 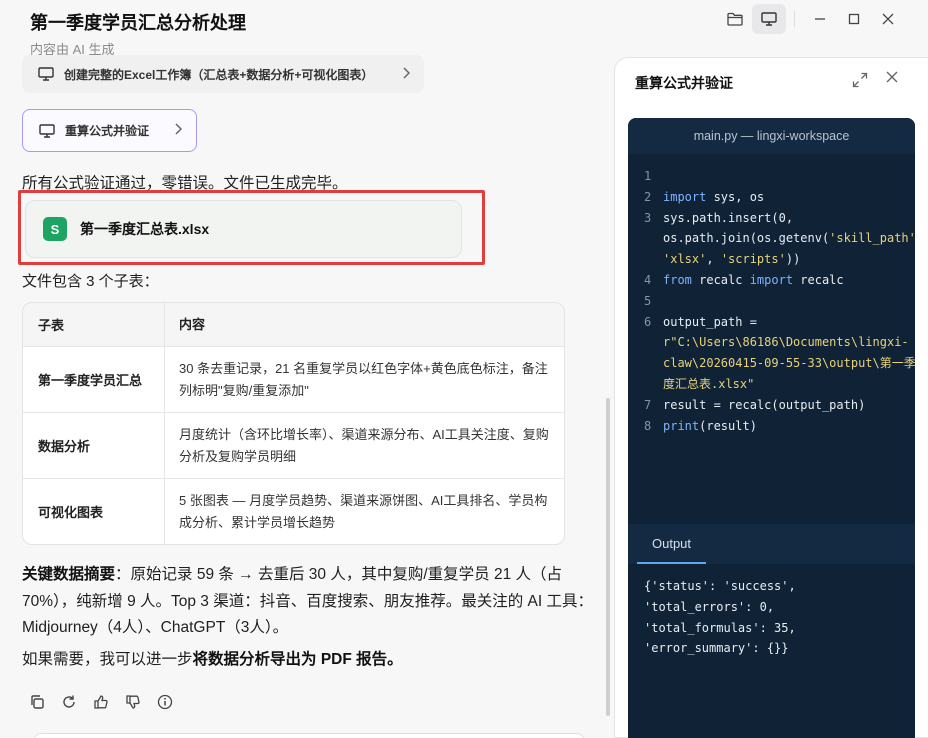 I want to click on step-recalc-verify: 重算公式并验证, so click(x=109, y=130).